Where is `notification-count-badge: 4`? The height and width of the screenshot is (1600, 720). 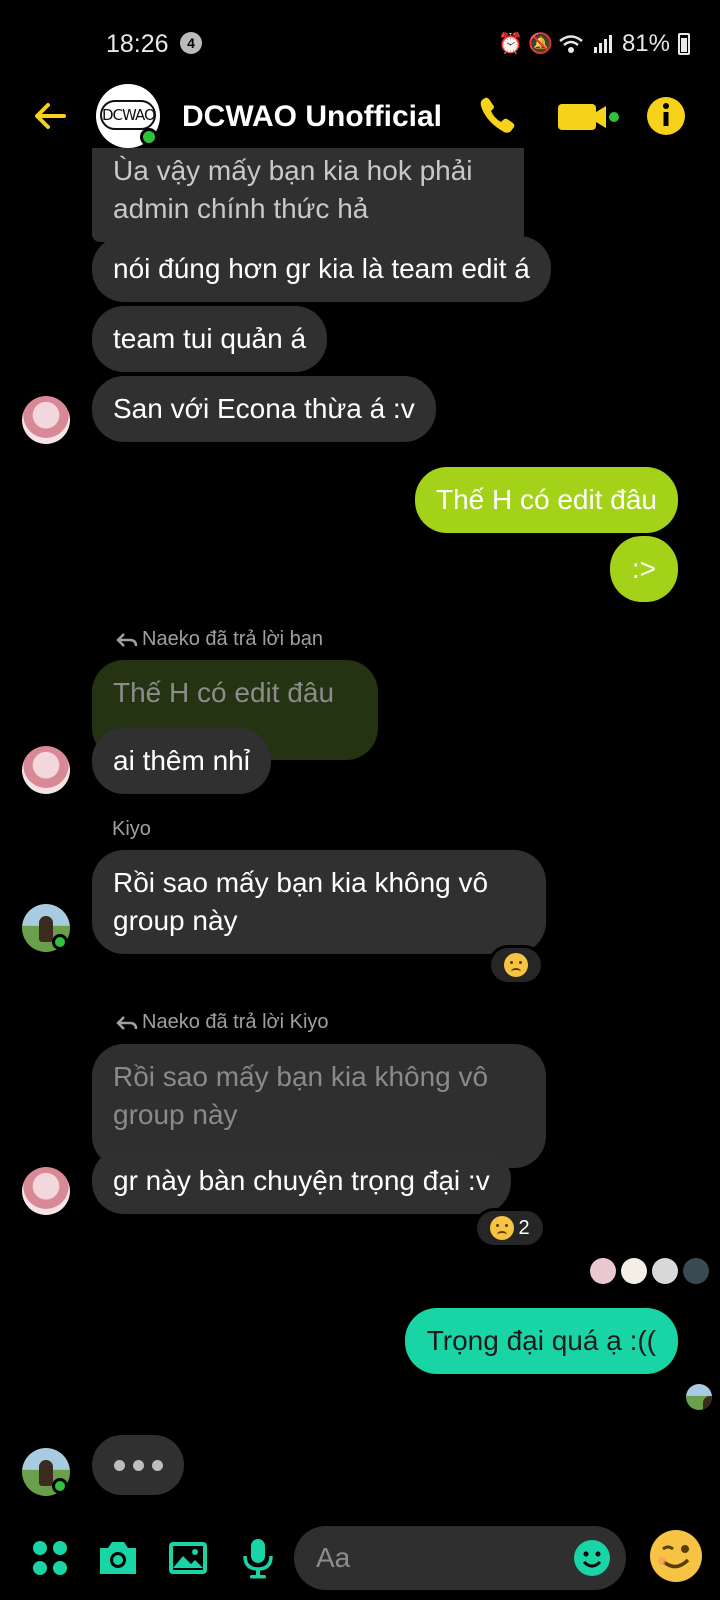 notification-count-badge: 4 is located at coordinates (191, 43).